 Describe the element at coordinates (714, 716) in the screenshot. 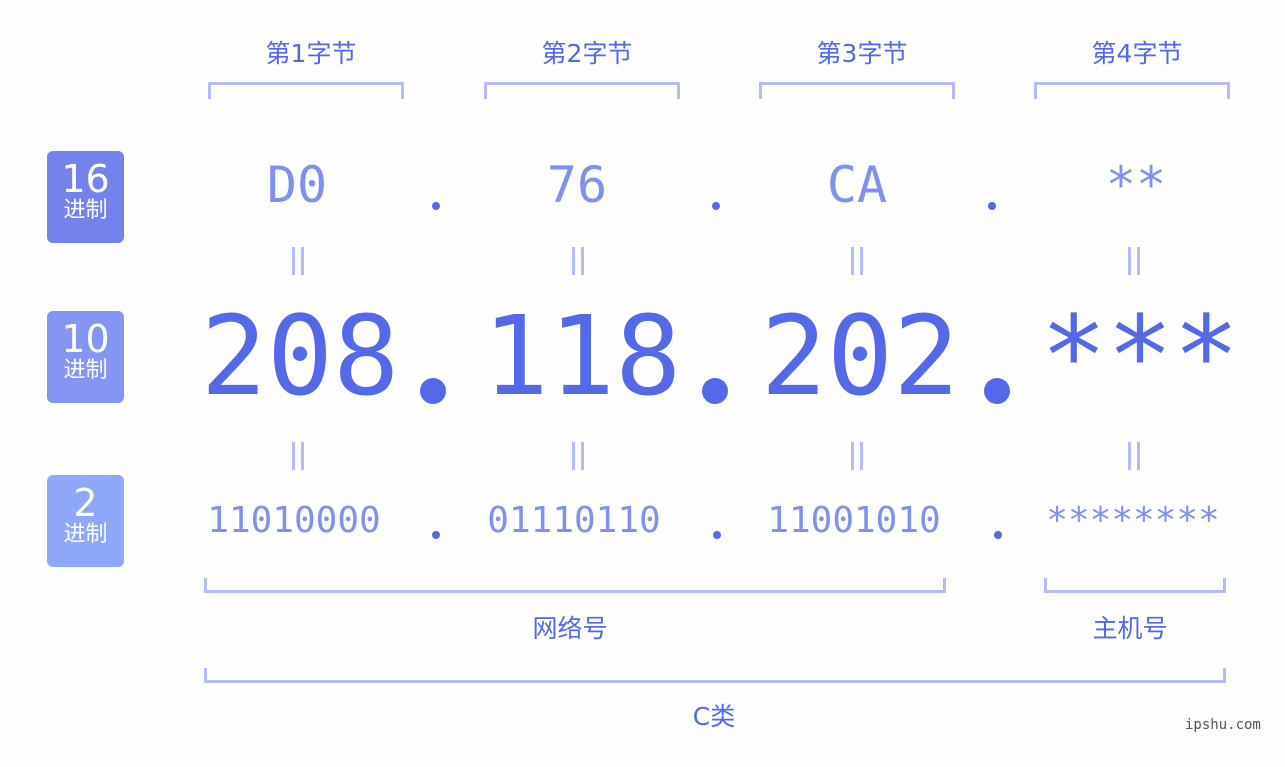

I see `class-label: C类` at that location.